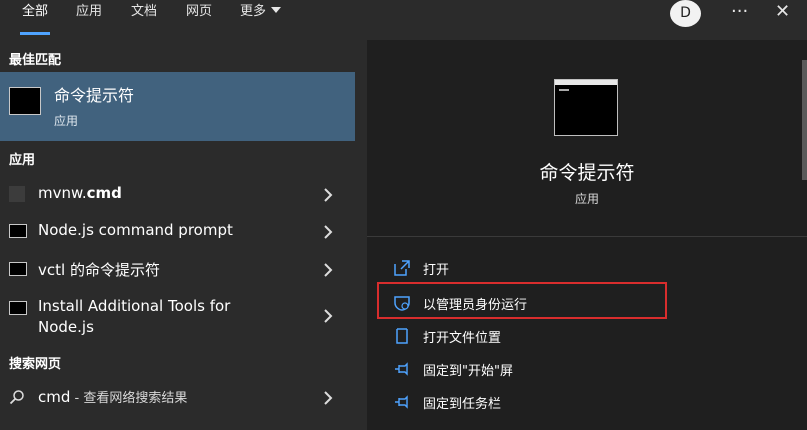 This screenshot has width=807, height=430. I want to click on command-prompt-large-icon, so click(586, 107).